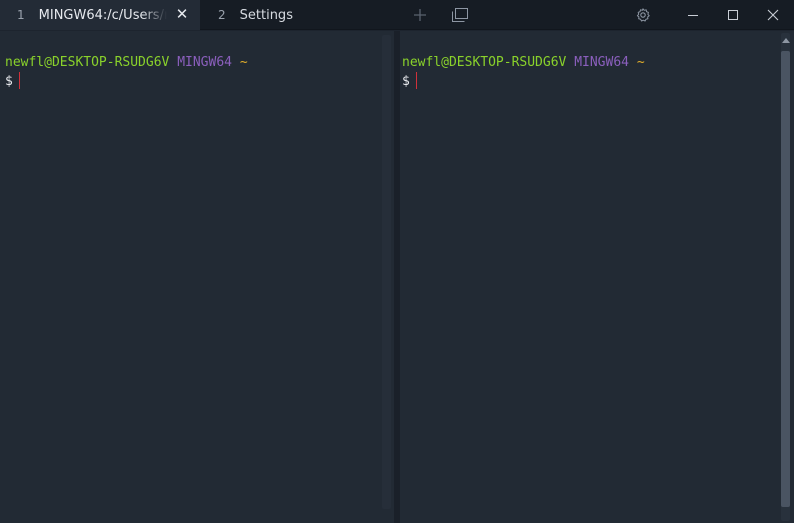 This screenshot has height=523, width=794. I want to click on close-window-button, so click(773, 15).